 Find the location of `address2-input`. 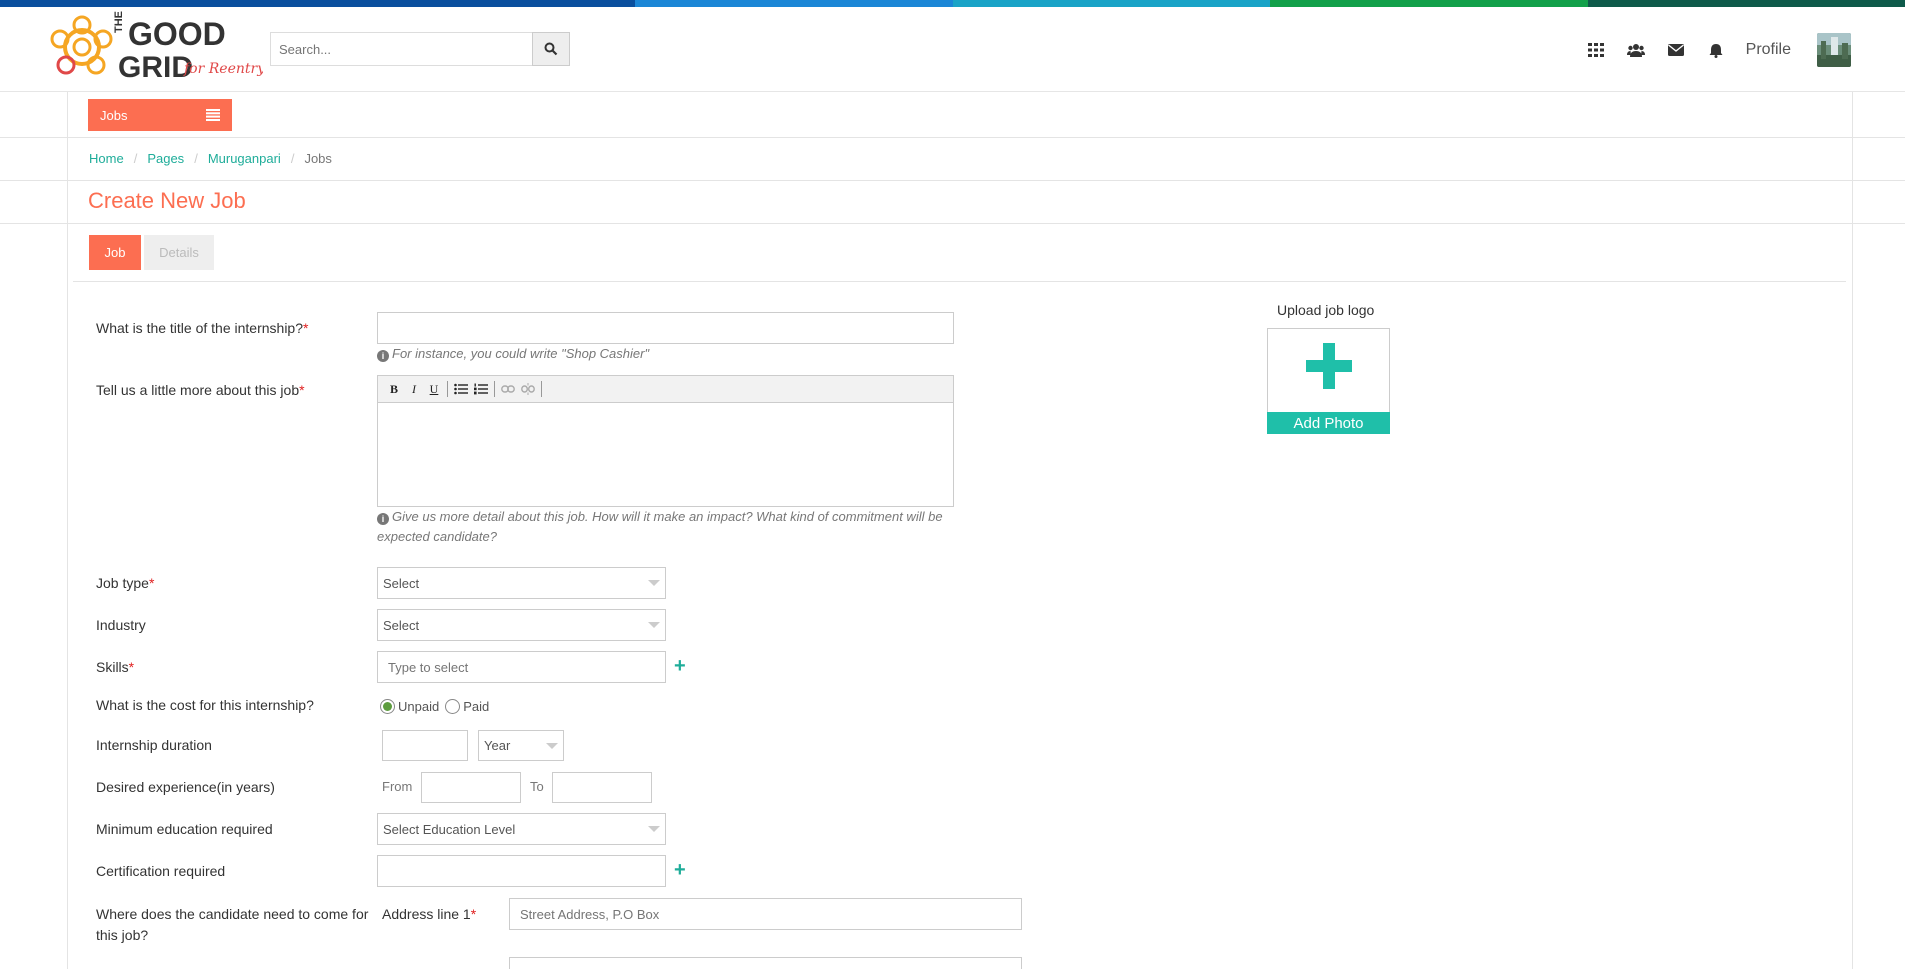

address2-input is located at coordinates (765, 963).